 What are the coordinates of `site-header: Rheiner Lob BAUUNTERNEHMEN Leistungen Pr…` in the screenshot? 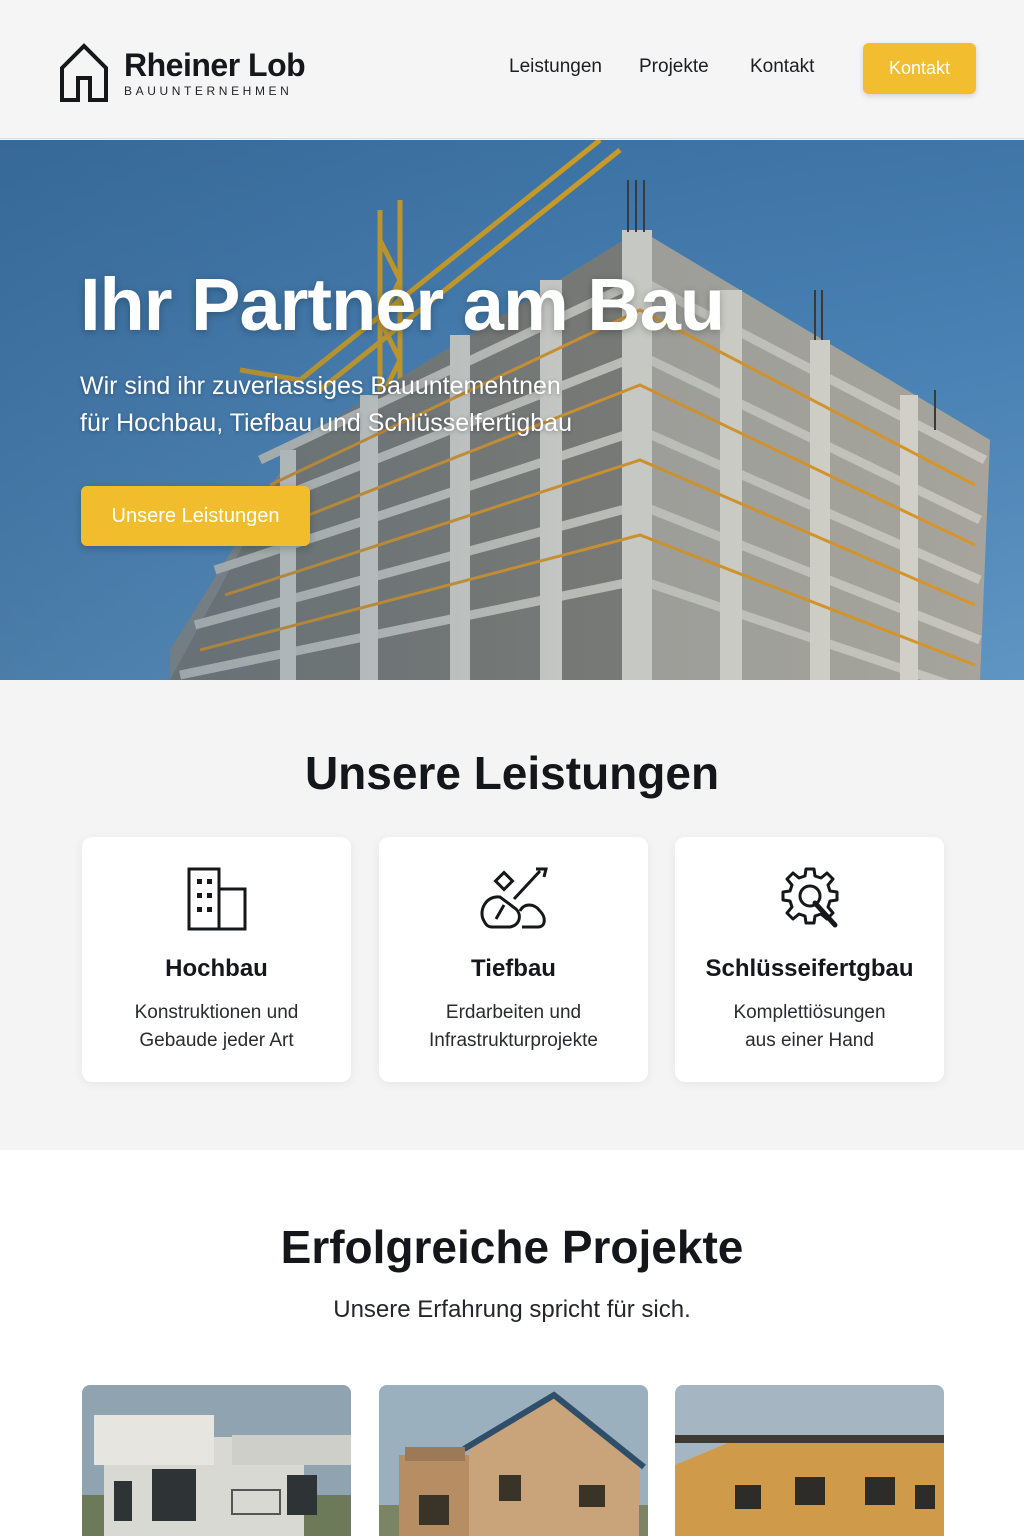 It's located at (512, 69).